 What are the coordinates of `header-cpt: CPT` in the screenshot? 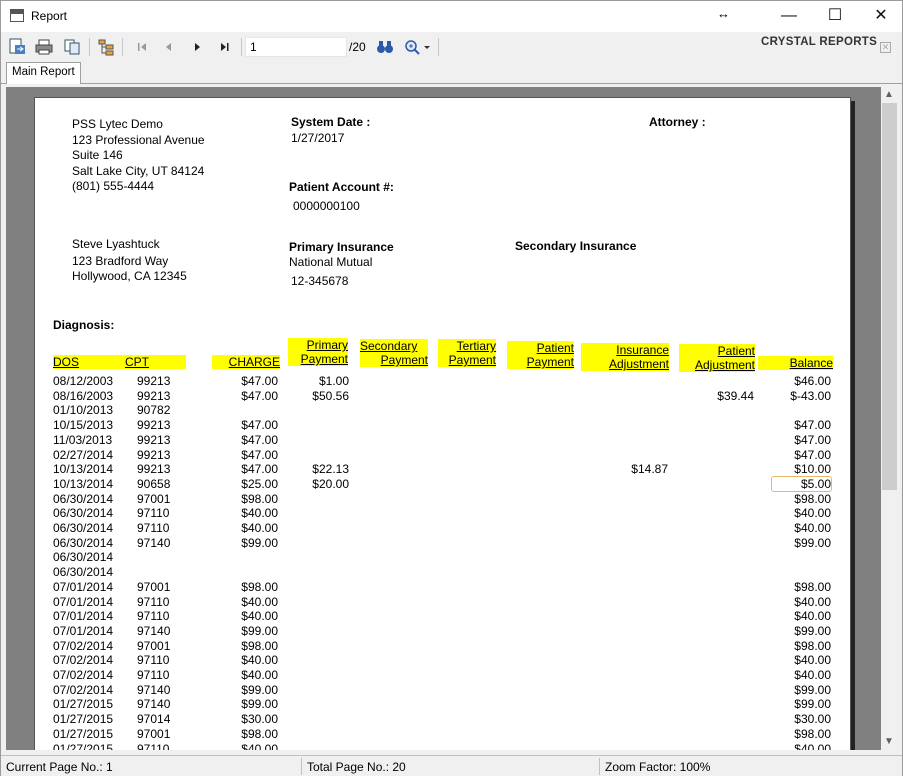 It's located at (137, 362).